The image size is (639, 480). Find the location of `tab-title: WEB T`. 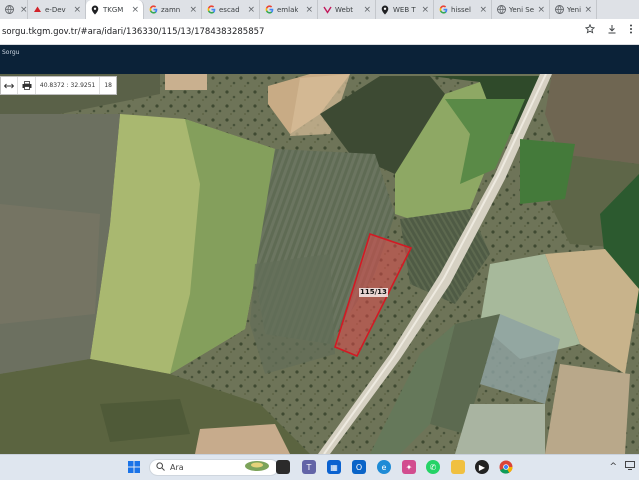

tab-title: WEB T is located at coordinates (404, 9).